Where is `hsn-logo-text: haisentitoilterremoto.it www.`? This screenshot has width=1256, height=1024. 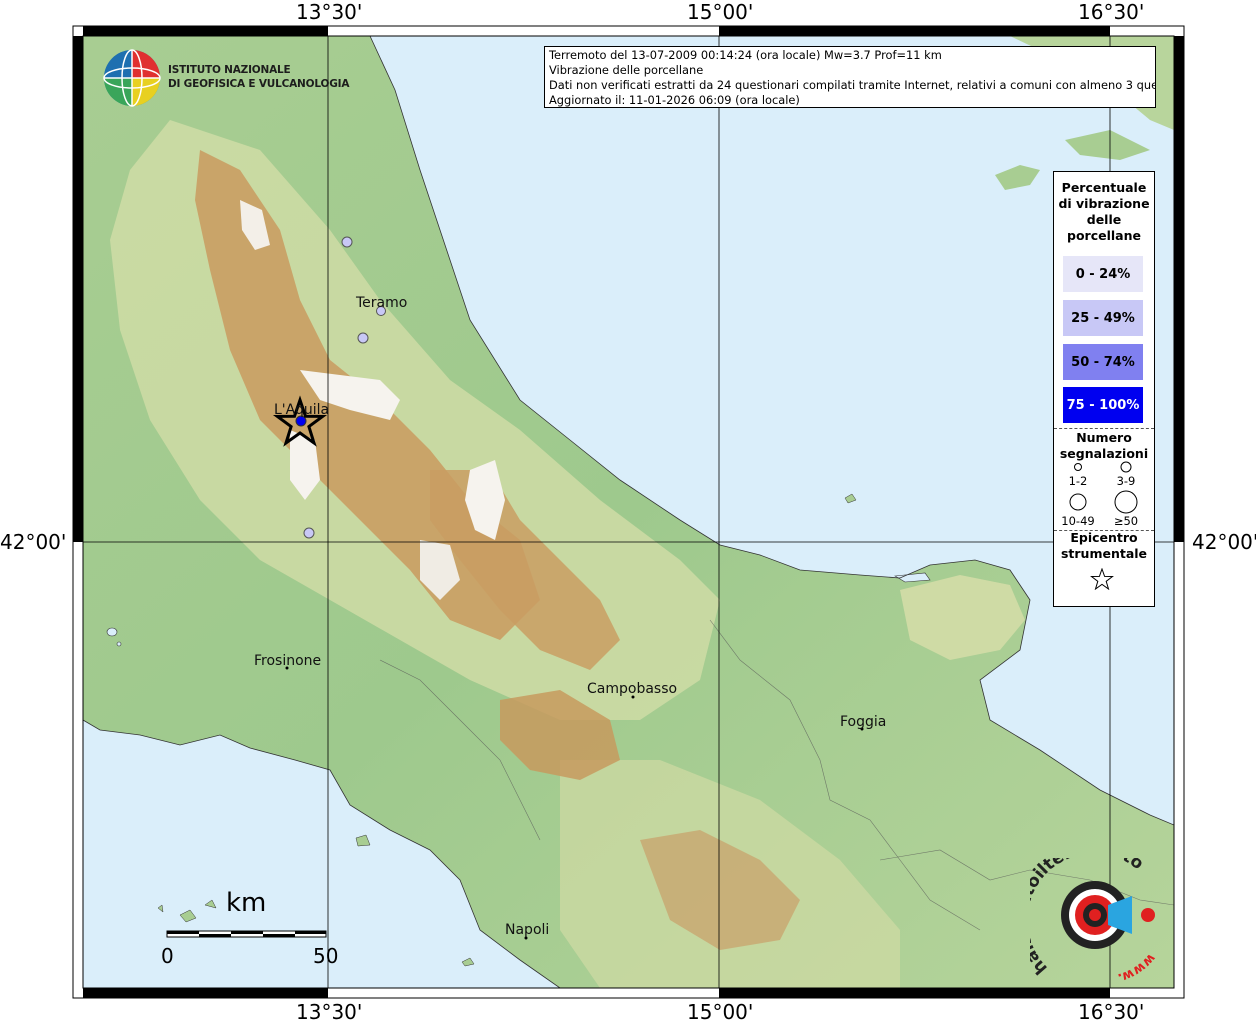 hsn-logo-text: haisentitoilterremoto.it www. is located at coordinates (1094, 921).